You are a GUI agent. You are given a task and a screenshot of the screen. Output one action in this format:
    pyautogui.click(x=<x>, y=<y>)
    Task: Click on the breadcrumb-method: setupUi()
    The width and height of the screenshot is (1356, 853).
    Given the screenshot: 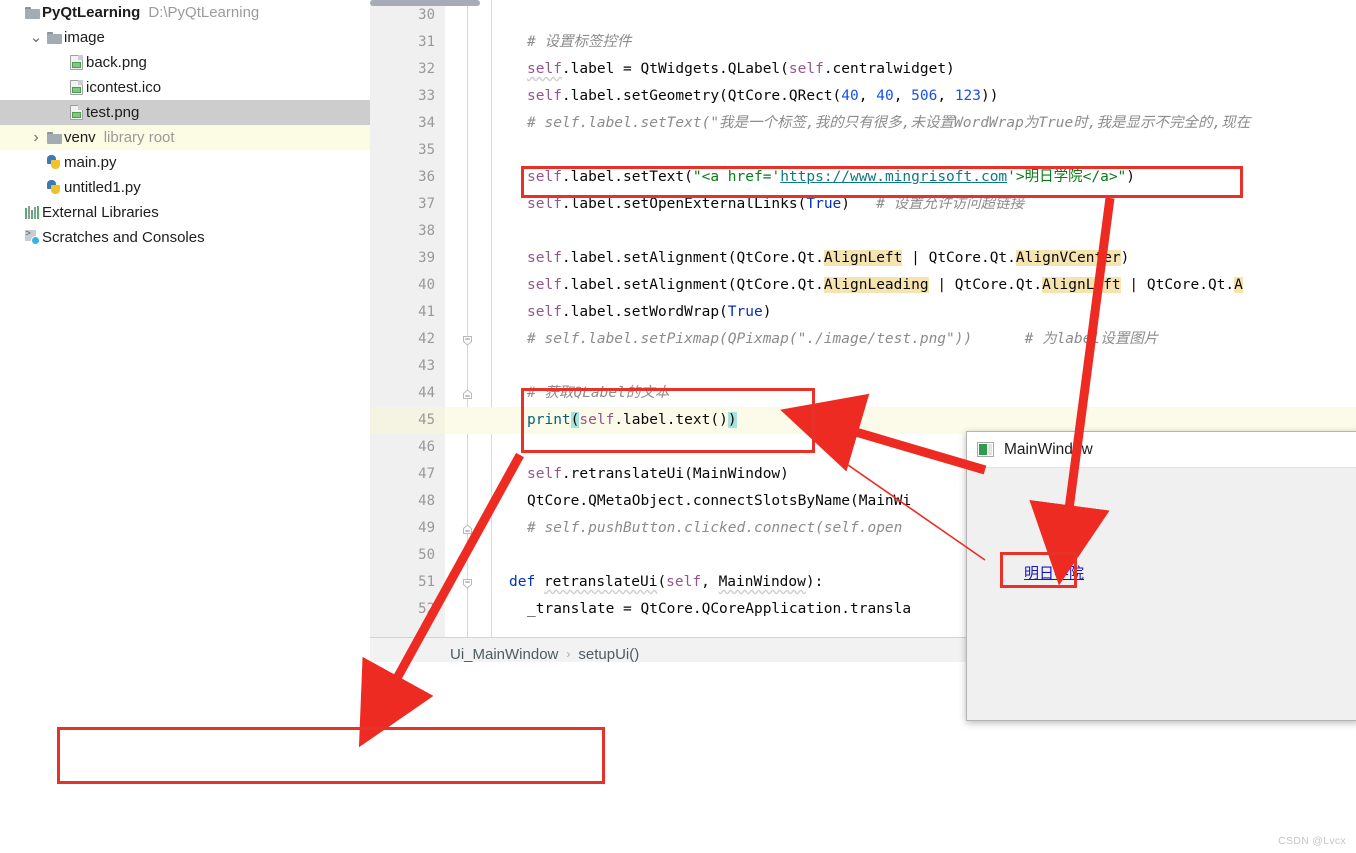 What is the action you would take?
    pyautogui.click(x=608, y=654)
    